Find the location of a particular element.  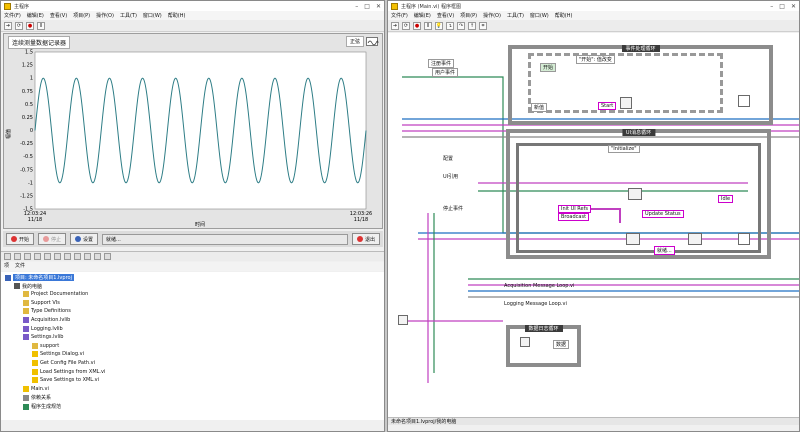

minimize-icon: – is located at coordinates (356, 6).